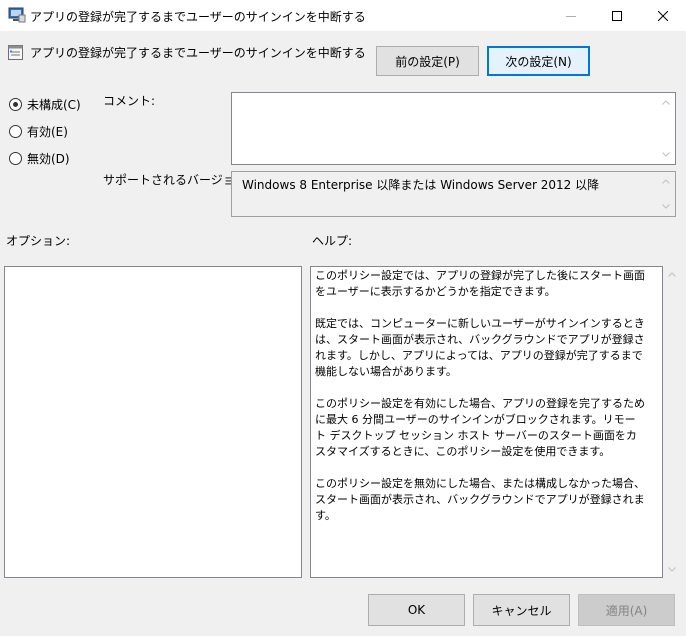 The width and height of the screenshot is (686, 636). What do you see at coordinates (15, 104) in the screenshot?
I see `radio-button-checked` at bounding box center [15, 104].